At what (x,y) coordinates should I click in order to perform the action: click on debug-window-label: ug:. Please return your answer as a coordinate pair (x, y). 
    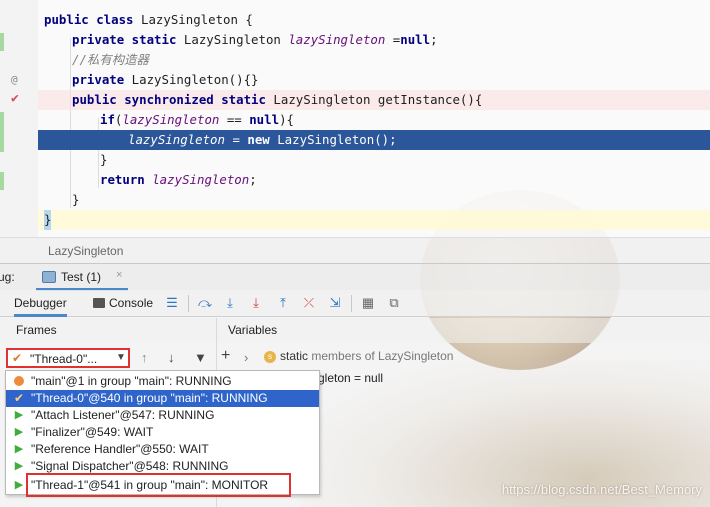
    Looking at the image, I should click on (7, 277).